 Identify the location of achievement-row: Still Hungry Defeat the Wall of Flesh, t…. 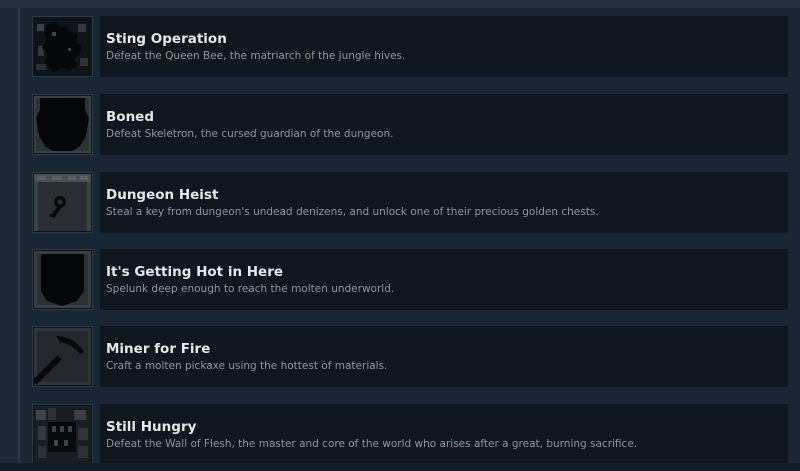
(410, 434).